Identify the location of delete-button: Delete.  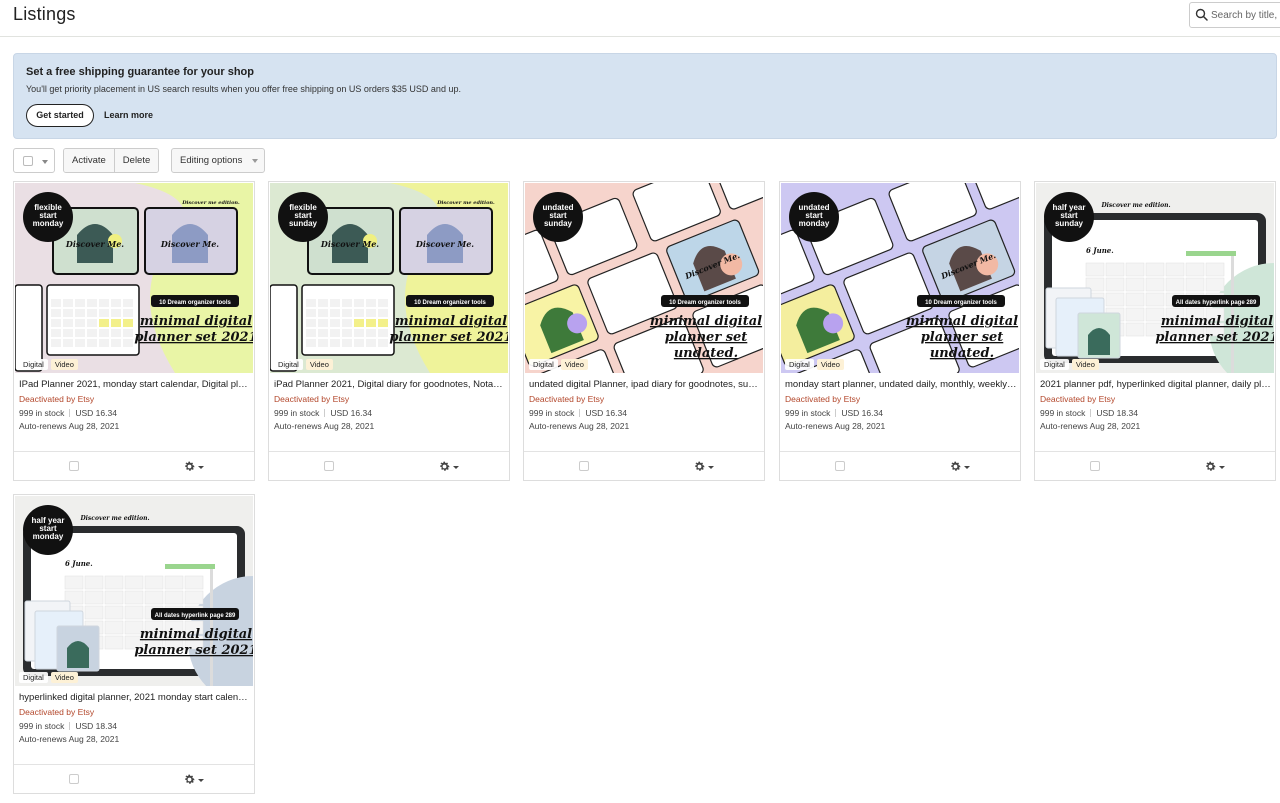
(136, 160).